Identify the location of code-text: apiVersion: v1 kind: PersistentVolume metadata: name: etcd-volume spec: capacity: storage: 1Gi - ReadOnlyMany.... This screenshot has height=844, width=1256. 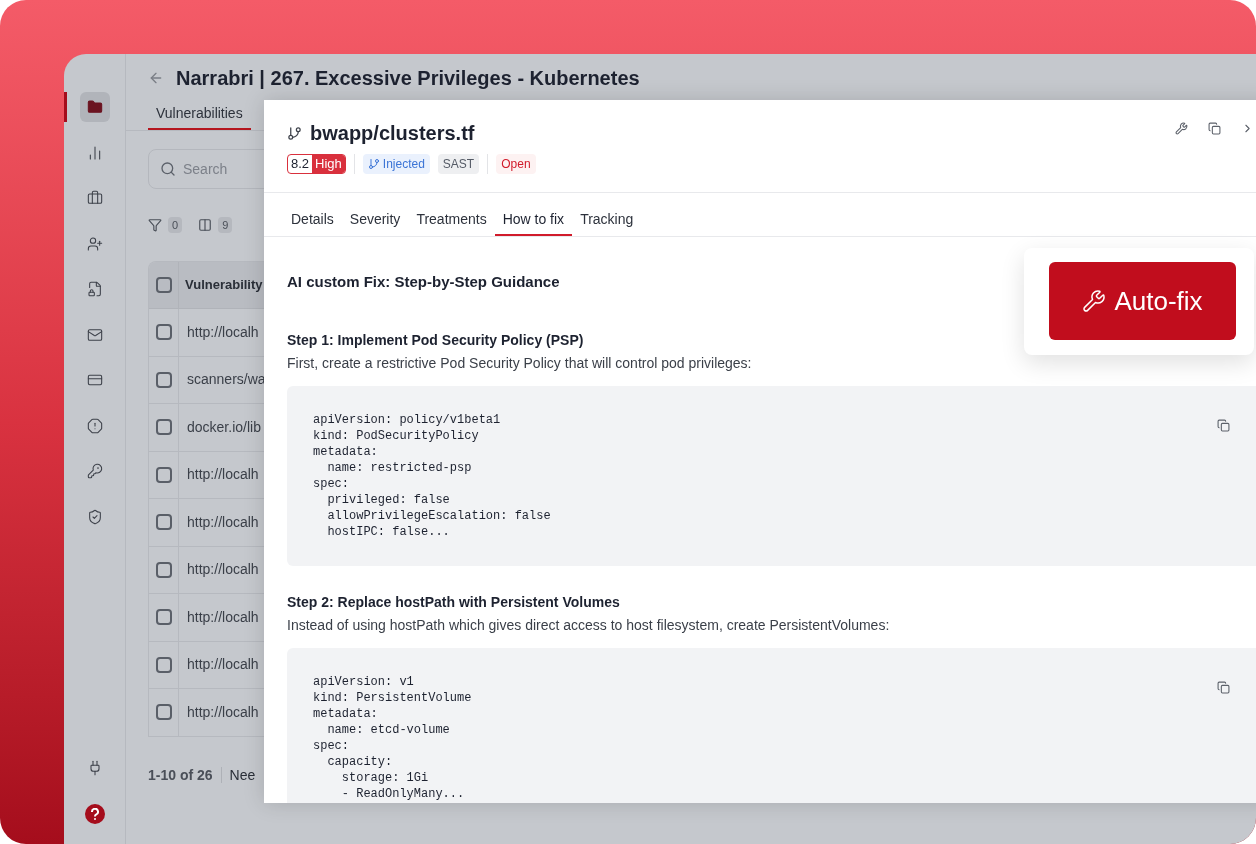
(392, 737).